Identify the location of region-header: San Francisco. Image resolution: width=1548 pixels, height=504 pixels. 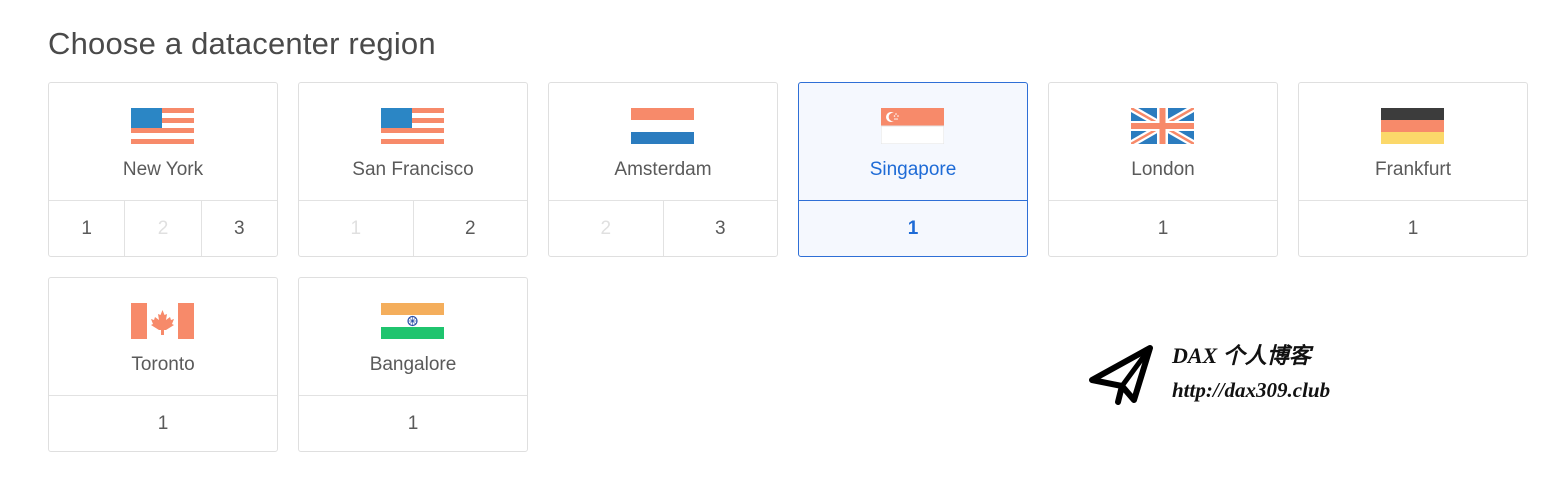
(413, 142).